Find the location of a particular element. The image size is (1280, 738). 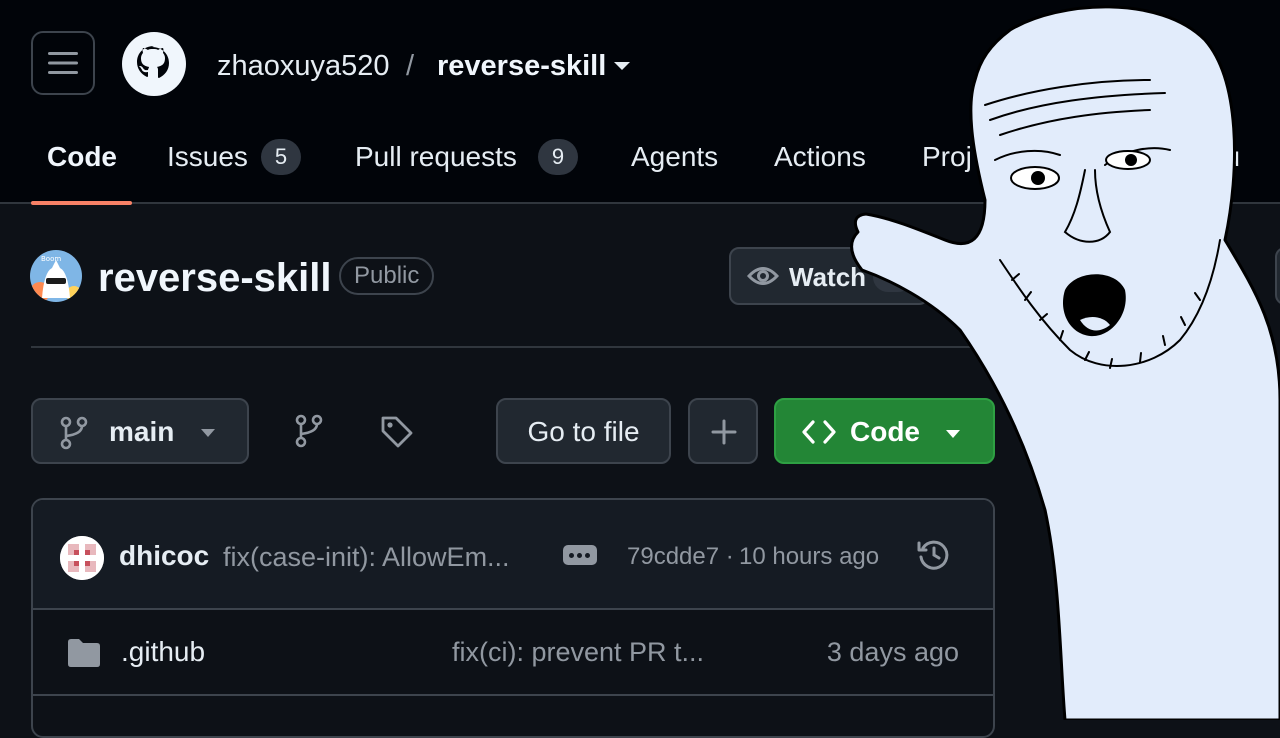

menu-button is located at coordinates (63, 63).